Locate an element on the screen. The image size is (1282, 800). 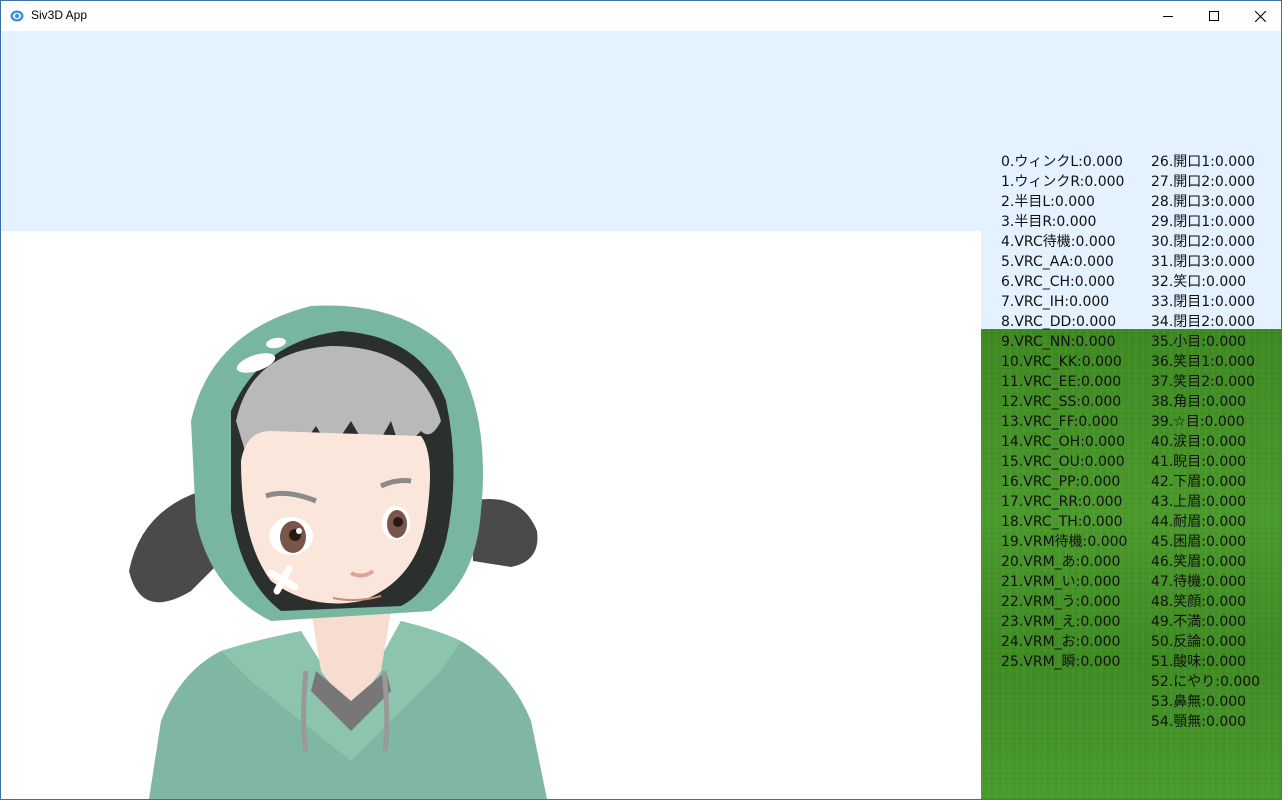
close-icon is located at coordinates (1260, 16).